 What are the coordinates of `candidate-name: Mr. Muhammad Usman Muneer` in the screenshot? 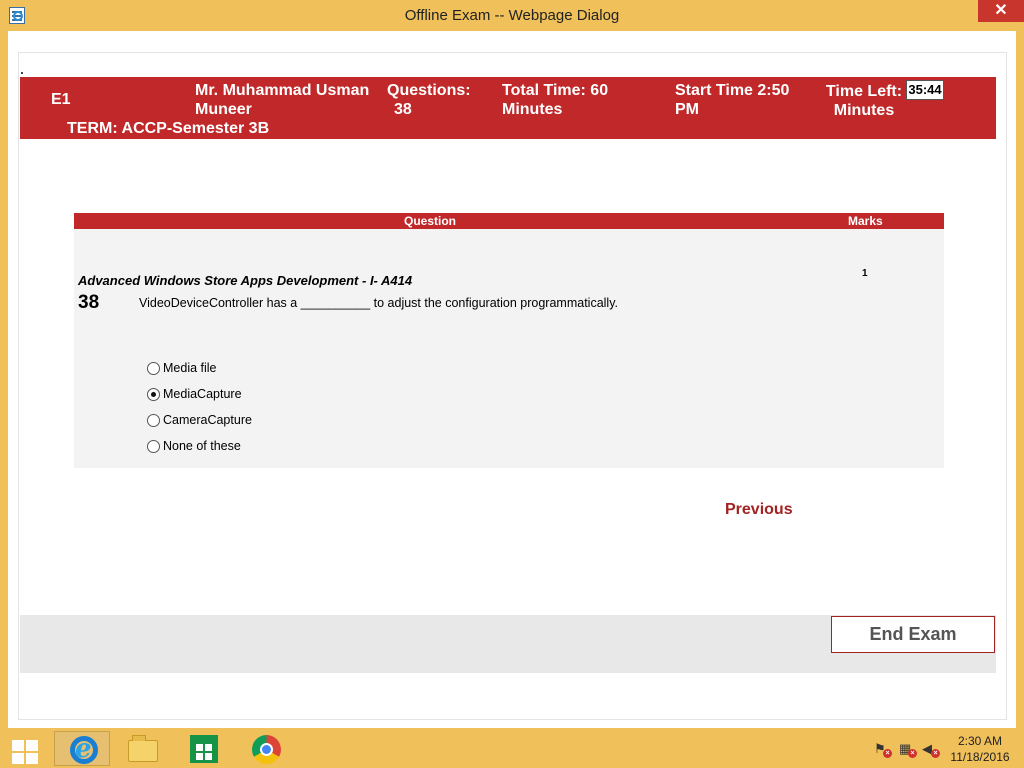 It's located at (287, 100).